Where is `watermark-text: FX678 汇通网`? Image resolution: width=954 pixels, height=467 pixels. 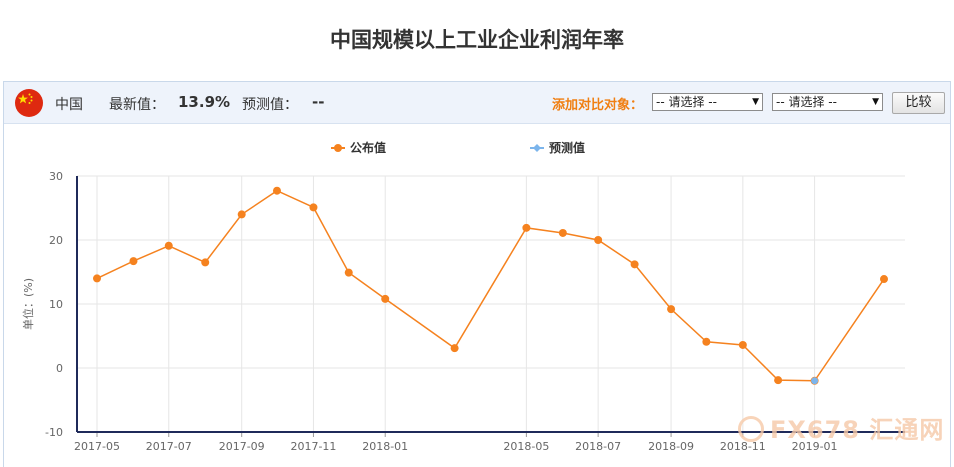
watermark-text: FX678 汇通网 is located at coordinates (857, 430).